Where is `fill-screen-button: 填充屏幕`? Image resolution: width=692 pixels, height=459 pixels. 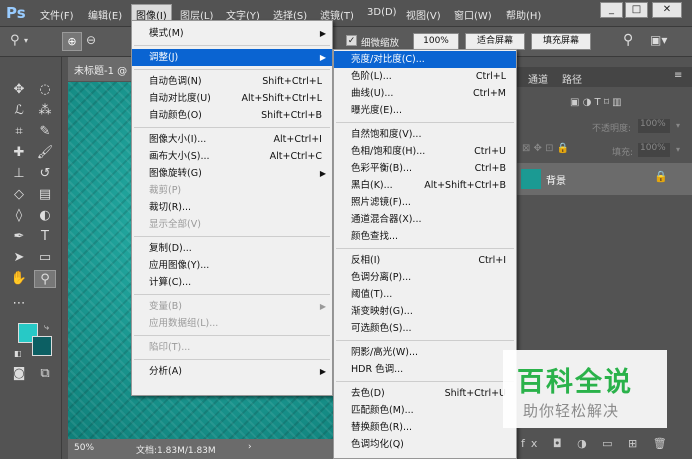
fill-screen-button: 填充屏幕 is located at coordinates (561, 41).